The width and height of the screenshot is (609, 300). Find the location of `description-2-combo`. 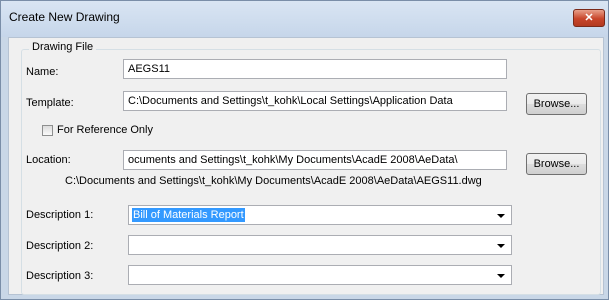

description-2-combo is located at coordinates (320, 245).